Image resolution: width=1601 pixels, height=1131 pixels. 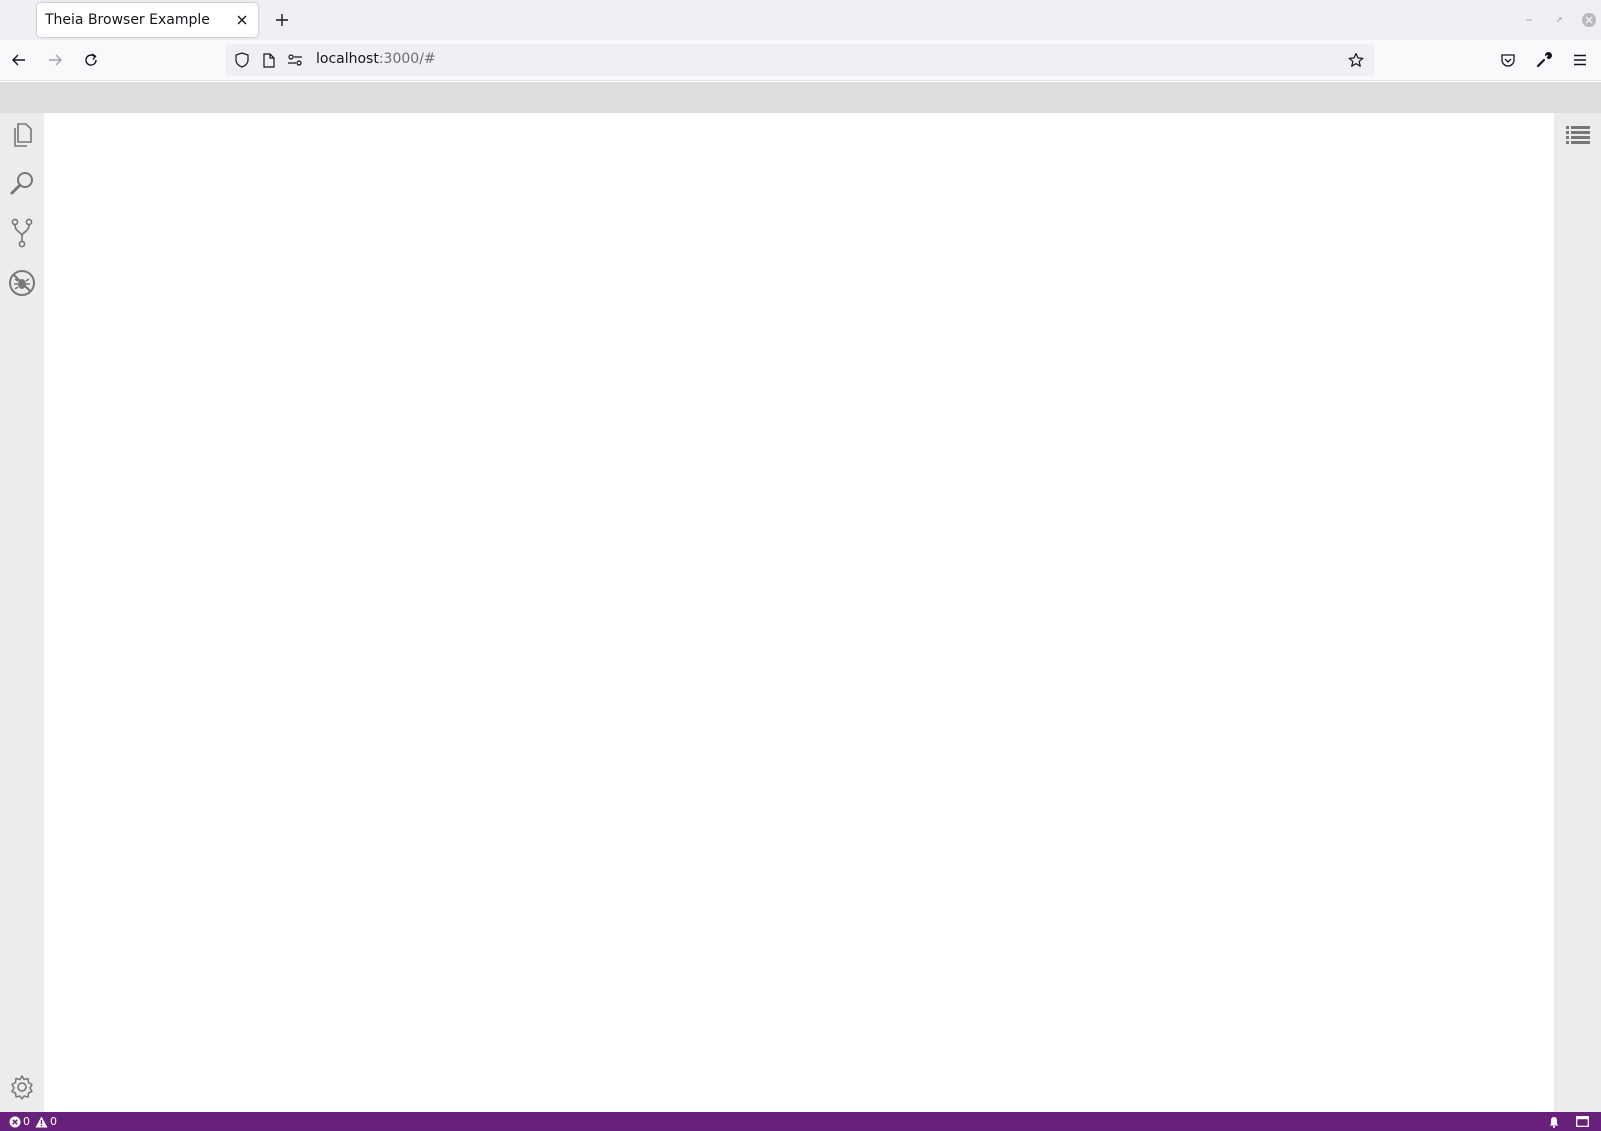 What do you see at coordinates (1356, 60) in the screenshot?
I see `bookmark-star-icon` at bounding box center [1356, 60].